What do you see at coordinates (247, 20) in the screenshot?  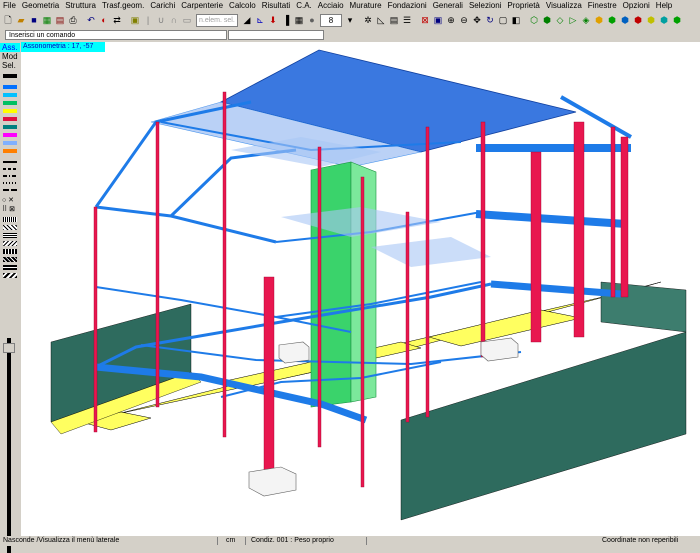 I see `triangle-icon: ◢` at bounding box center [247, 20].